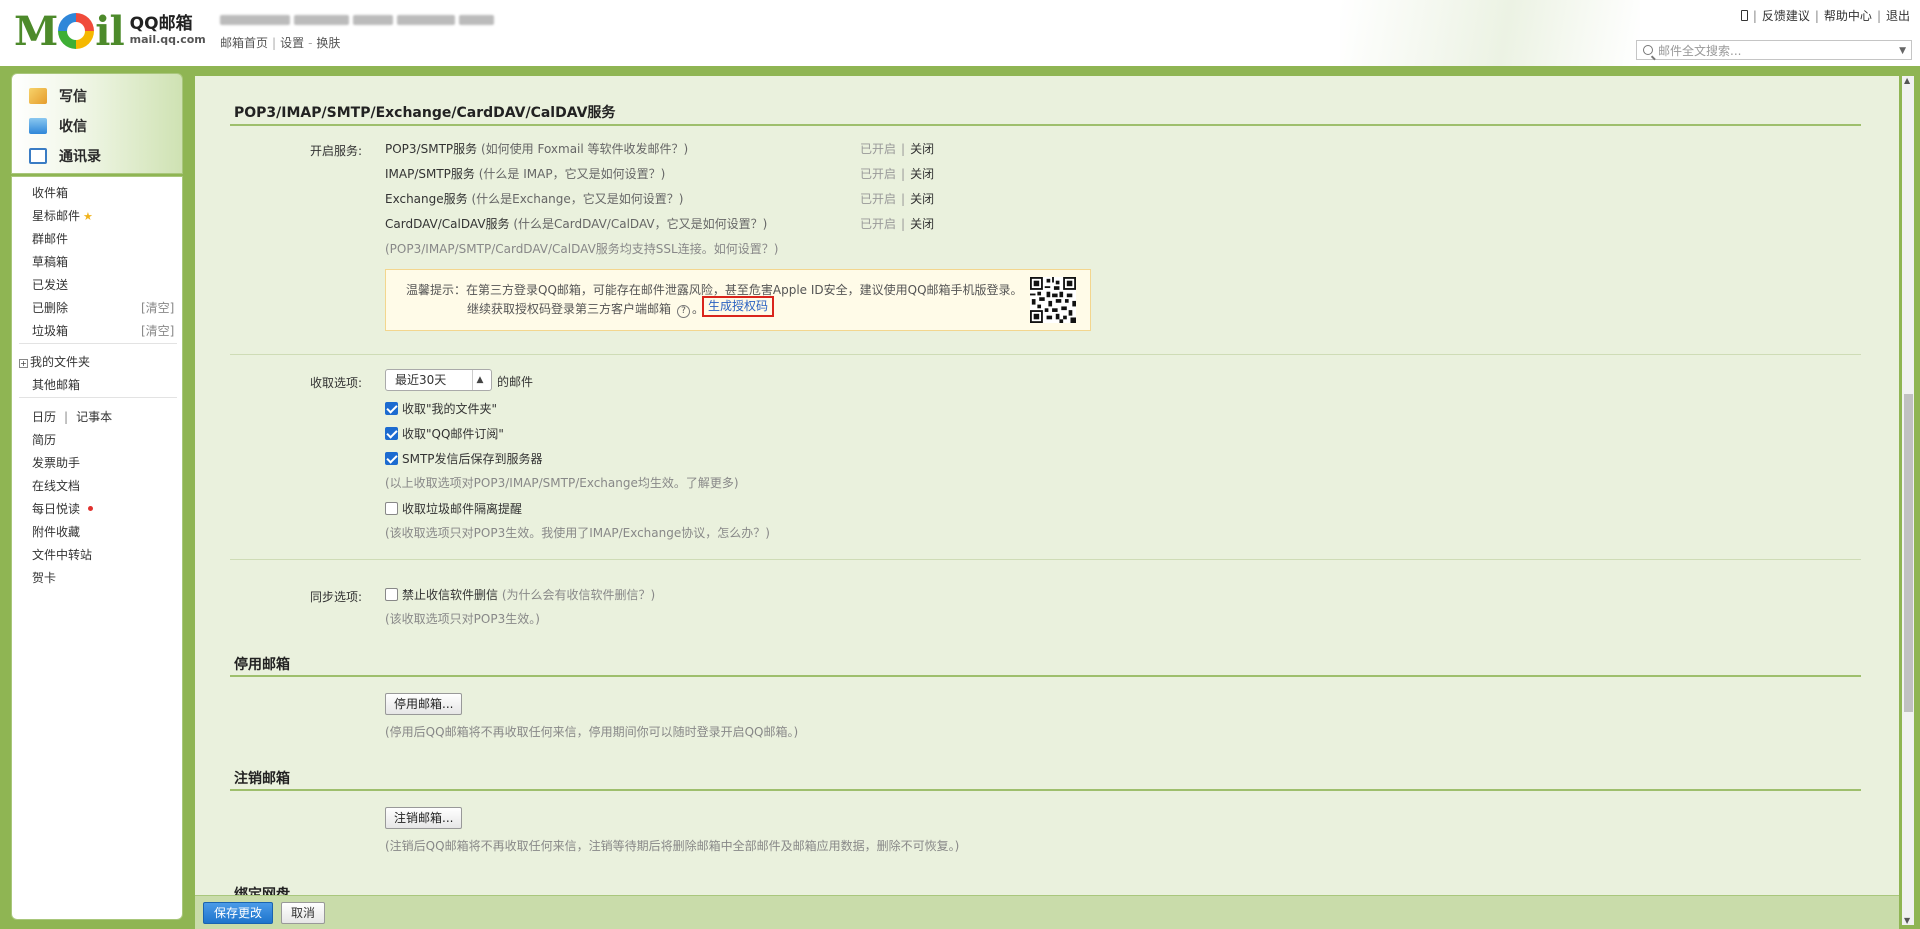 This screenshot has height=929, width=1920. Describe the element at coordinates (1907, 920) in the screenshot. I see `scroll-down-icon: ▼` at that location.